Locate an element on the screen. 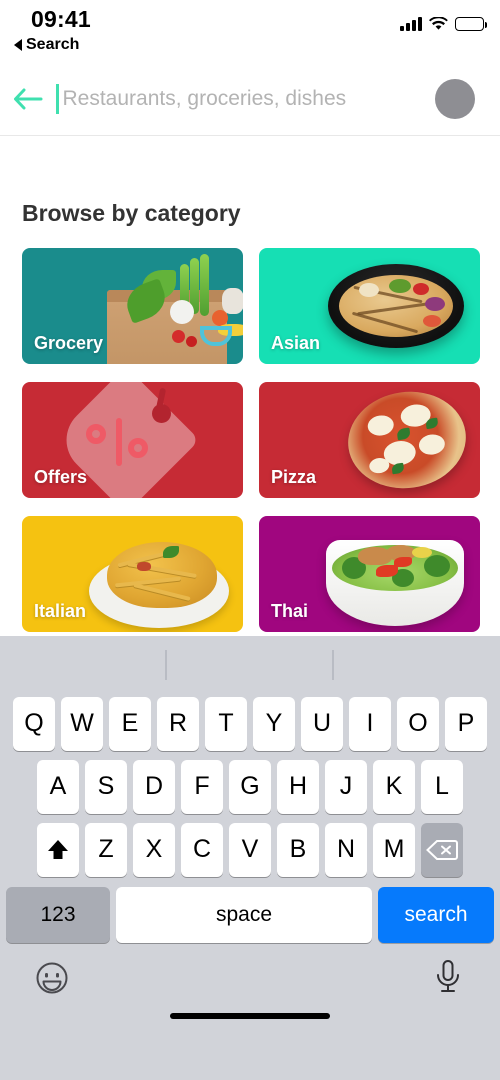 Image resolution: width=500 pixels, height=1080 pixels. key-c: C is located at coordinates (202, 849).